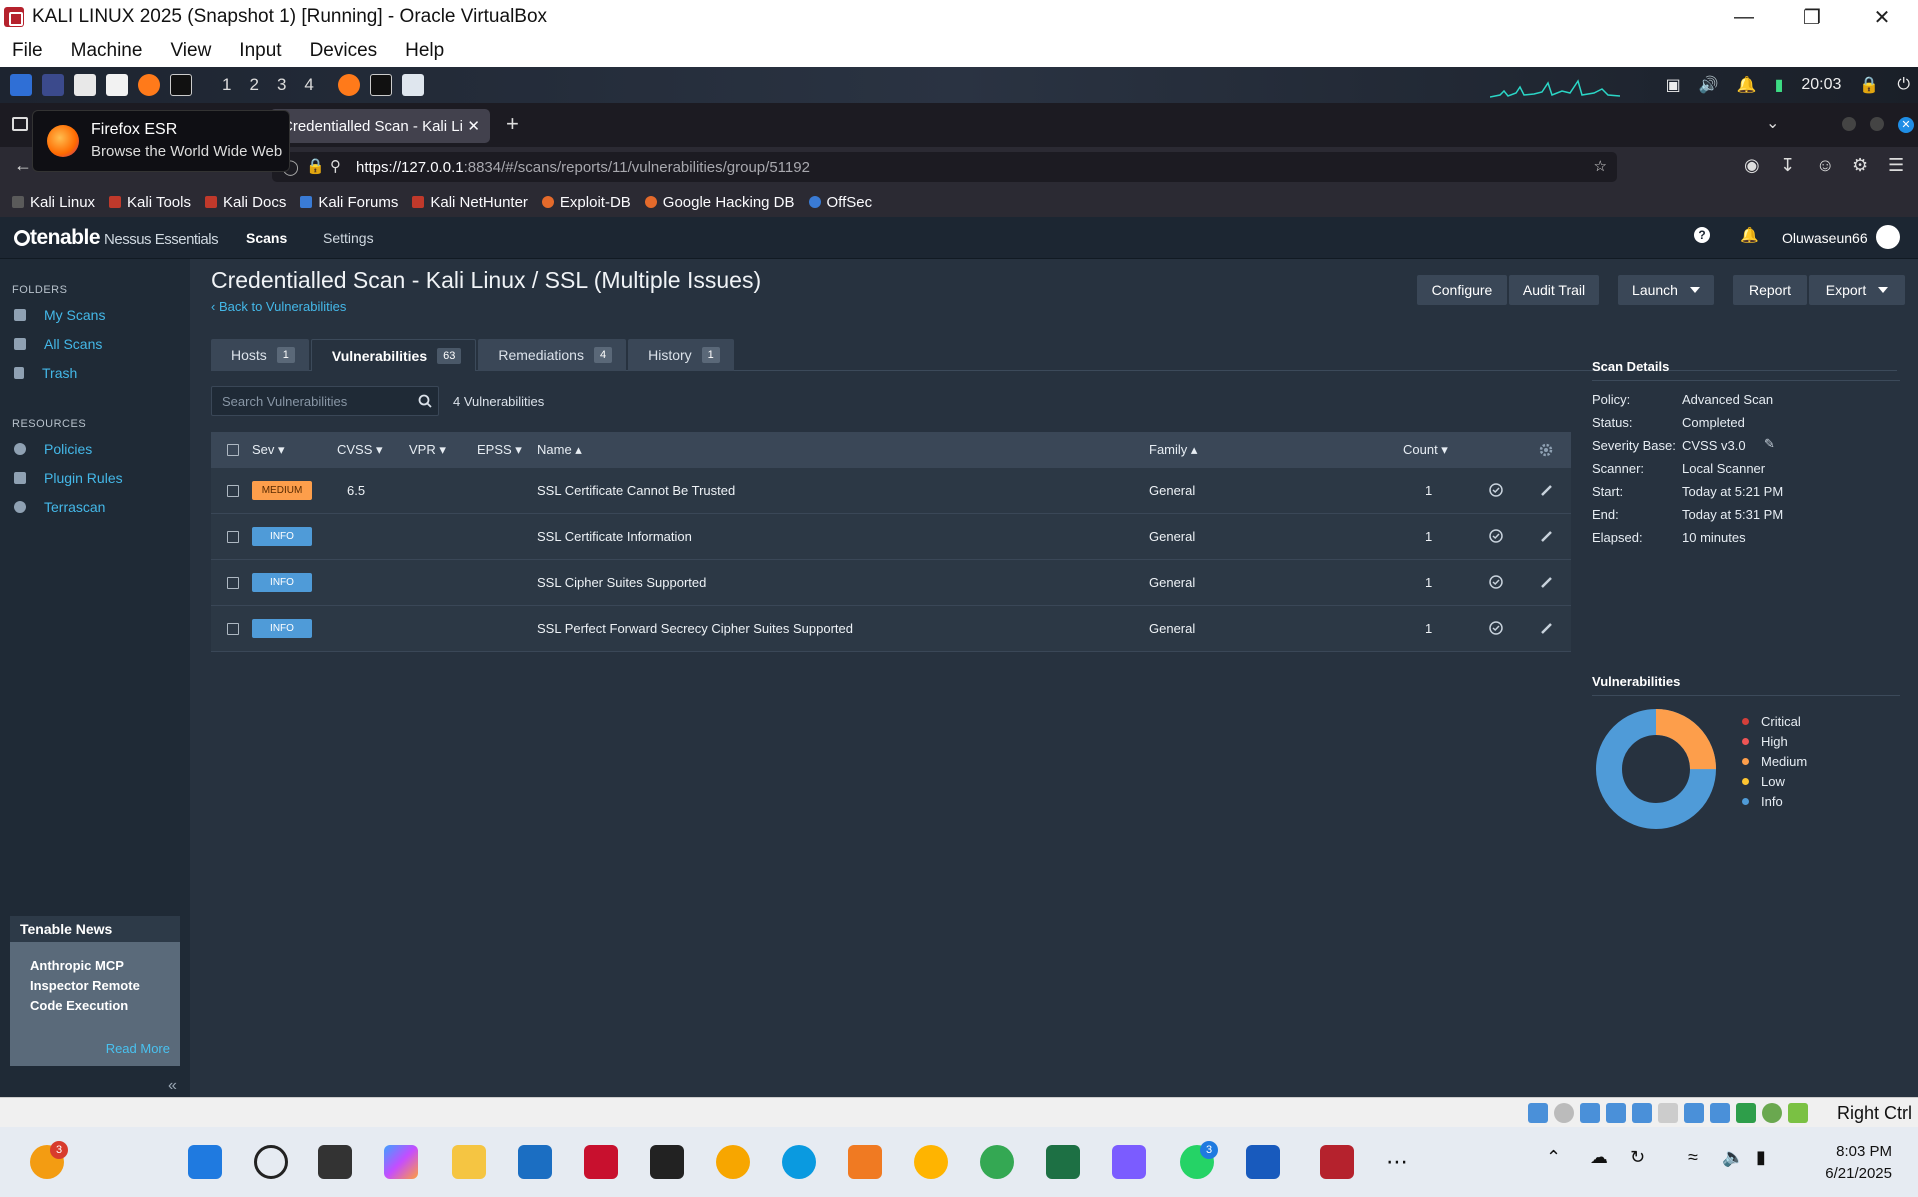 The width and height of the screenshot is (1918, 1197). What do you see at coordinates (1337, 1162) in the screenshot?
I see `virtualbox-taskbar-icon` at bounding box center [1337, 1162].